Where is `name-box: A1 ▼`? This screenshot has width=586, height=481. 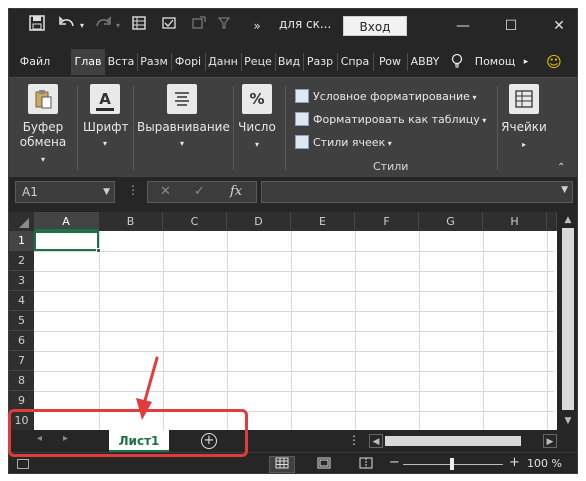 name-box: A1 ▼ is located at coordinates (65, 192).